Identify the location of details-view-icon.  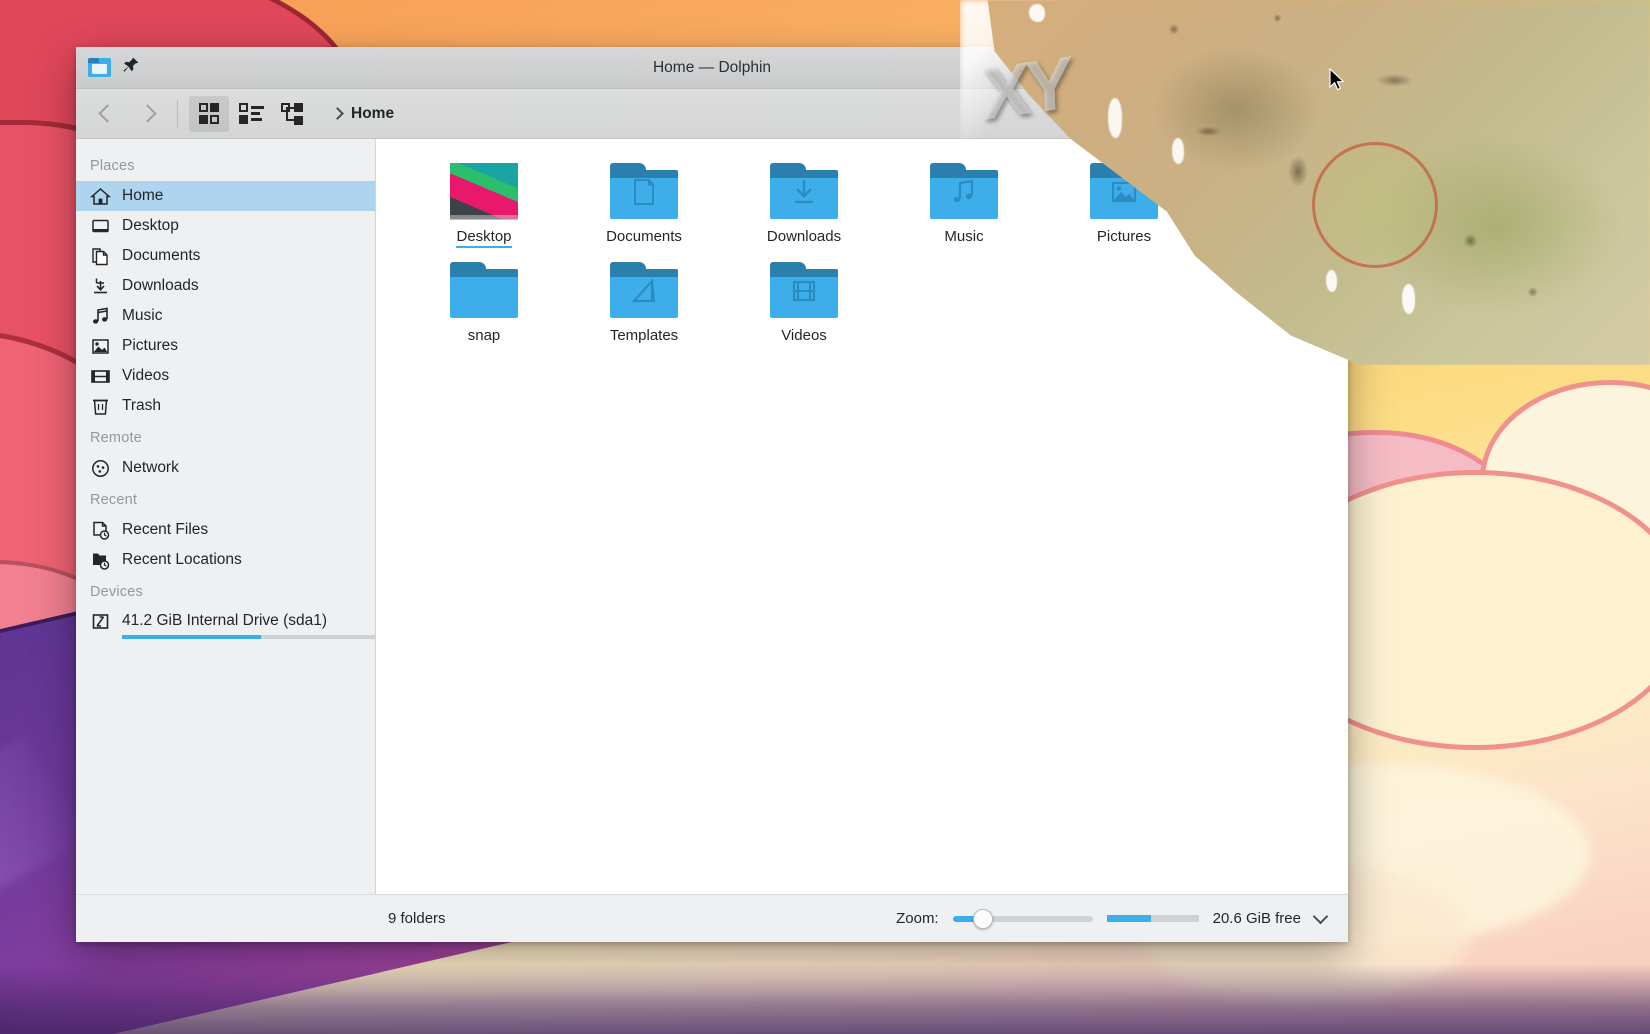
(293, 113).